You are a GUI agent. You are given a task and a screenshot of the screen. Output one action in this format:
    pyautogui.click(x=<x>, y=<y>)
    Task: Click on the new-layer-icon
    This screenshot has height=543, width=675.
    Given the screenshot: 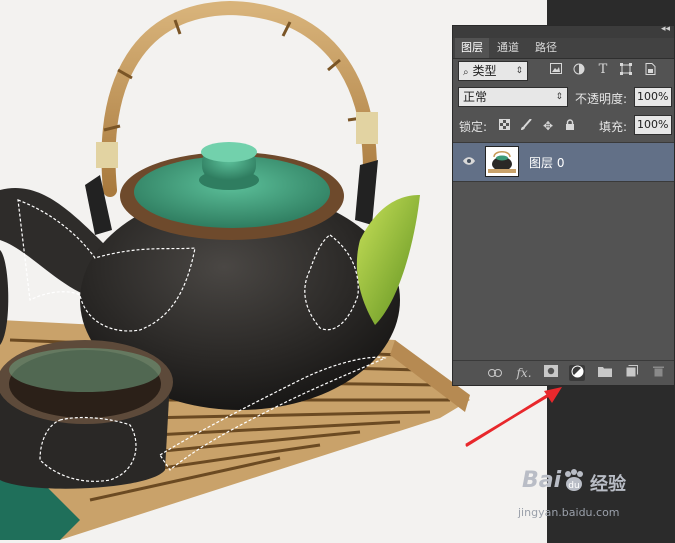 What is the action you would take?
    pyautogui.click(x=632, y=373)
    